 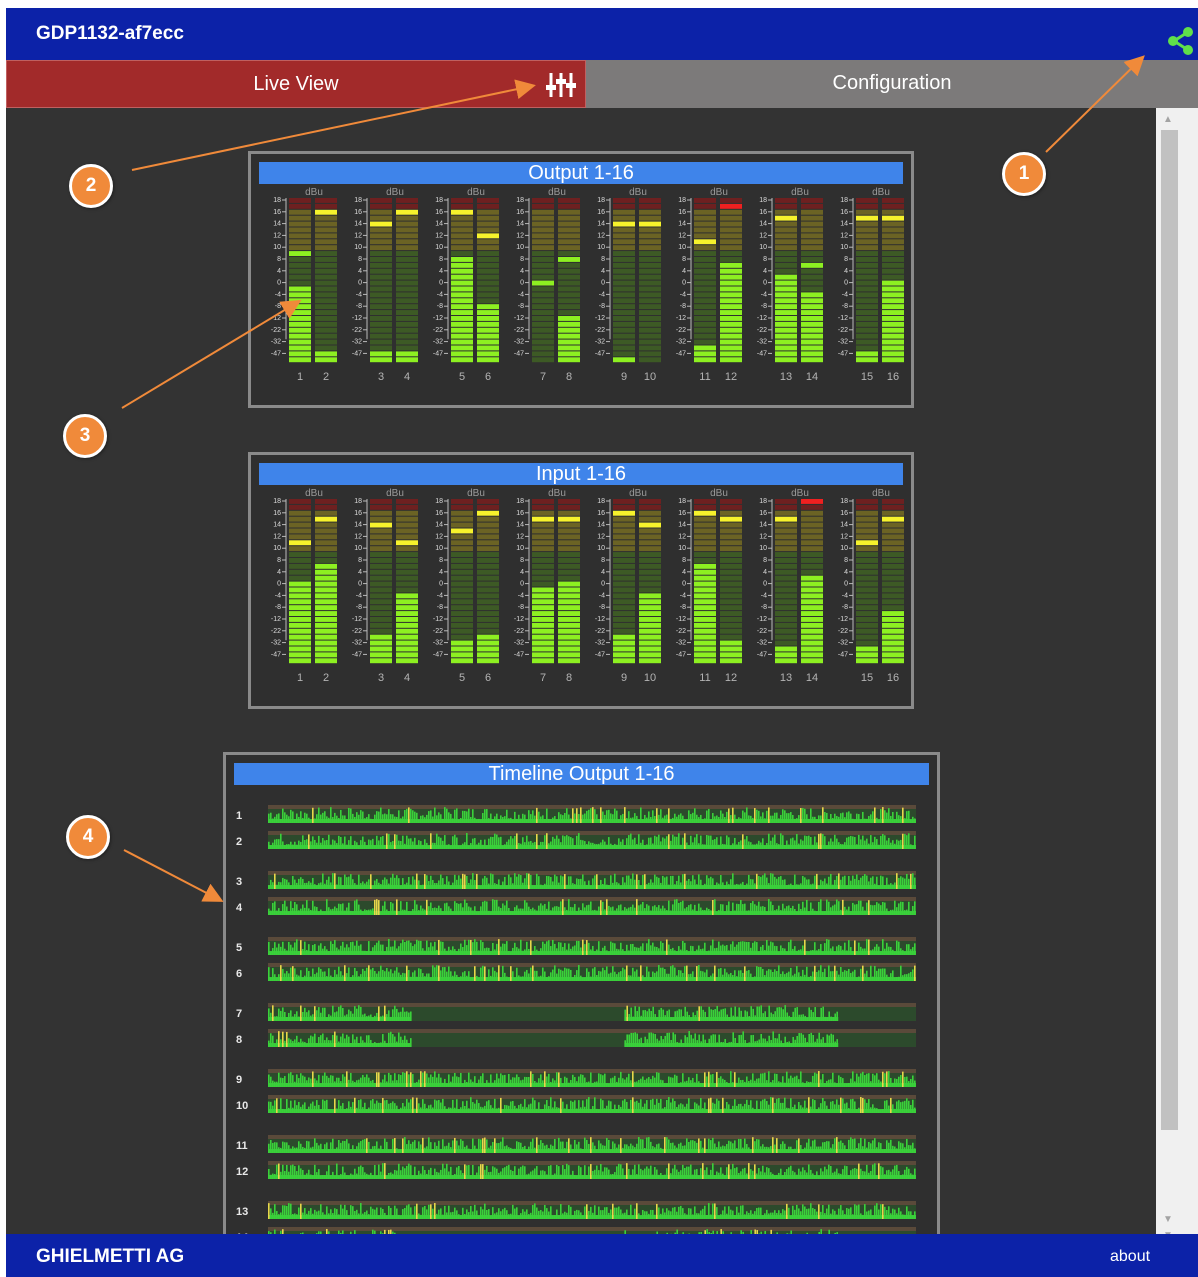 What do you see at coordinates (843, 619) in the screenshot?
I see `scale-tick-label: -12` at bounding box center [843, 619].